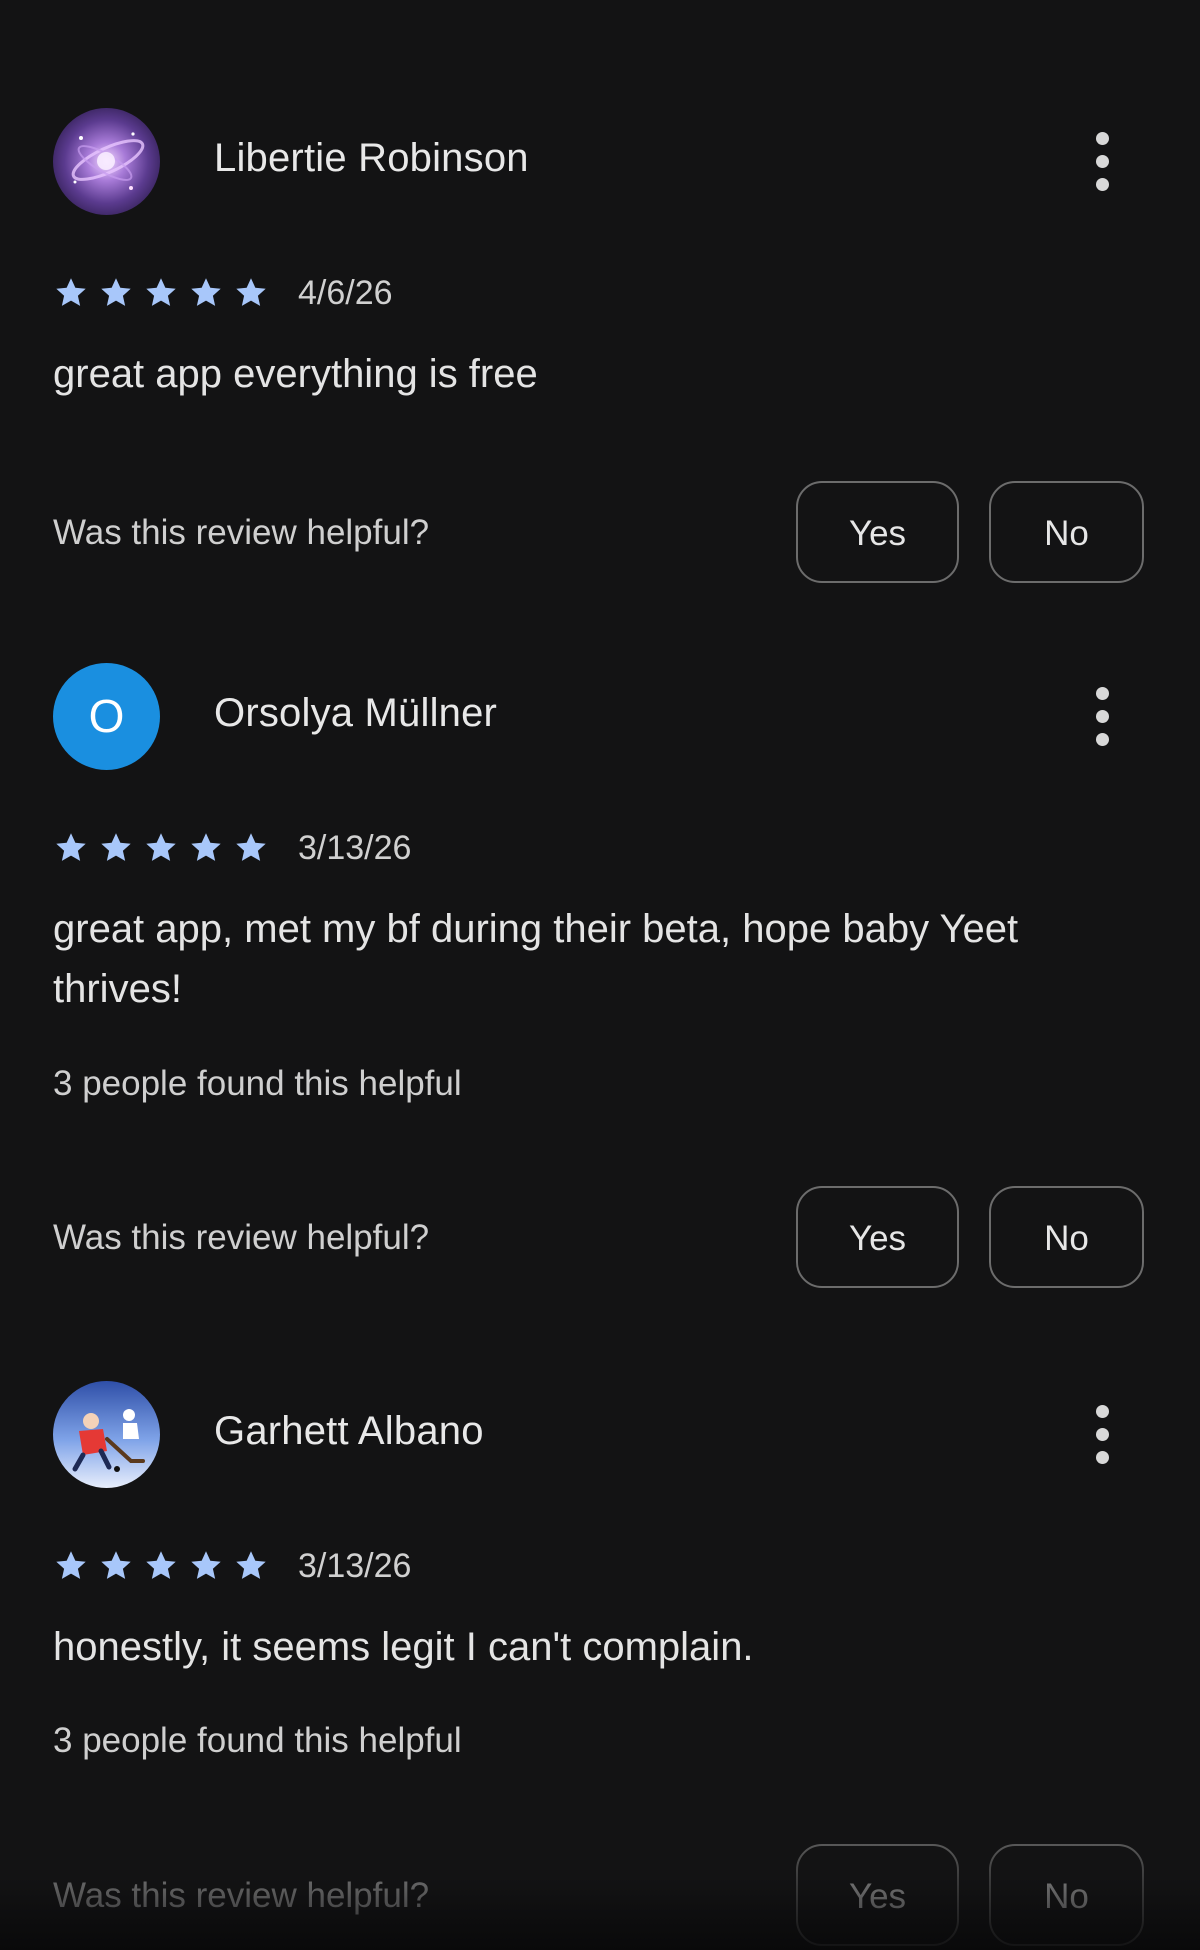  Describe the element at coordinates (603, 1434) in the screenshot. I see `review-header: Garhett Albano` at that location.